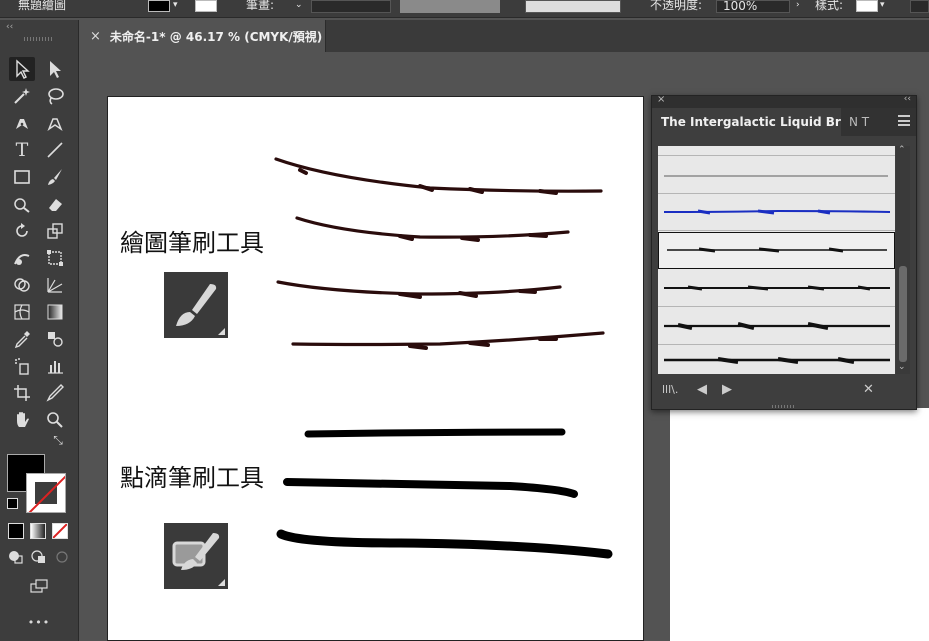 This screenshot has height=641, width=929. What do you see at coordinates (55, 339) in the screenshot?
I see `blend-tool-icon` at bounding box center [55, 339].